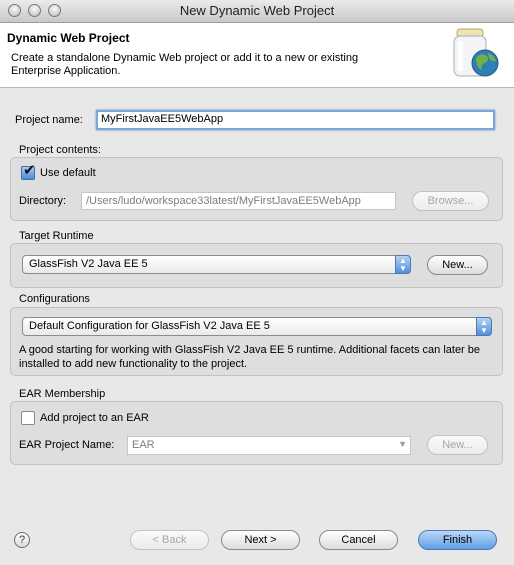 This screenshot has width=514, height=565. Describe the element at coordinates (94, 418) in the screenshot. I see `add-to-ear-label: Add project to an EAR` at that location.